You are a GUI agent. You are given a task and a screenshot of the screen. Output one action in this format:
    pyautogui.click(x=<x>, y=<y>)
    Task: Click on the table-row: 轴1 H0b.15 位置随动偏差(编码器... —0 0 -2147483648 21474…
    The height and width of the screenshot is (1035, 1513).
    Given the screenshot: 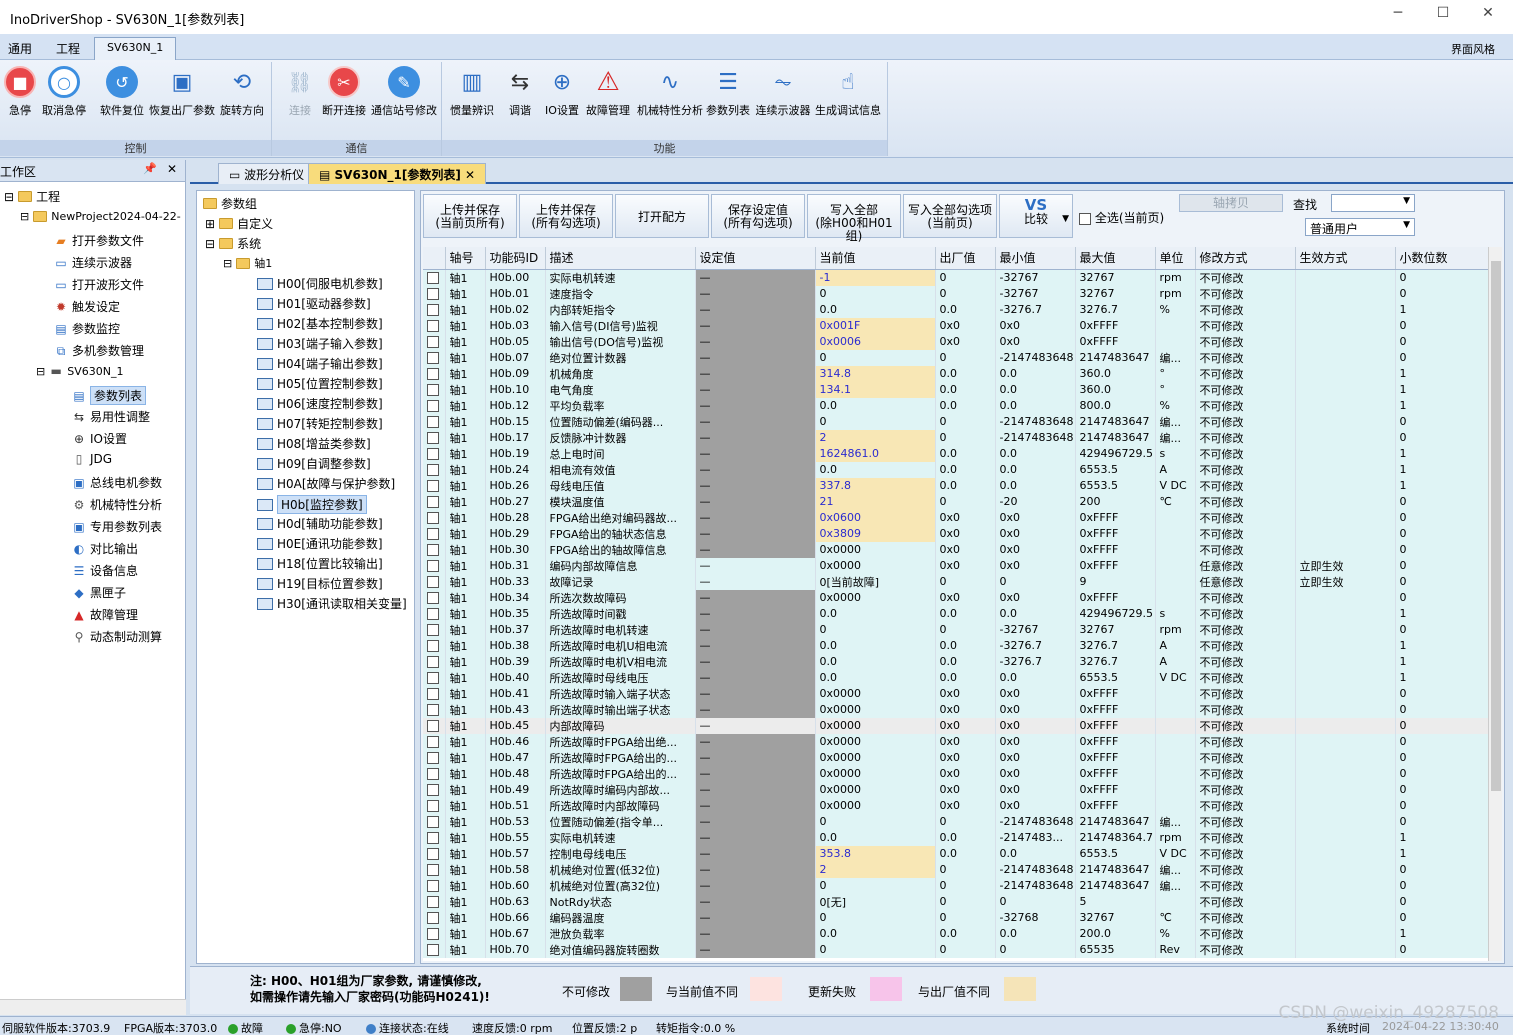 What is the action you would take?
    pyautogui.click(x=956, y=421)
    